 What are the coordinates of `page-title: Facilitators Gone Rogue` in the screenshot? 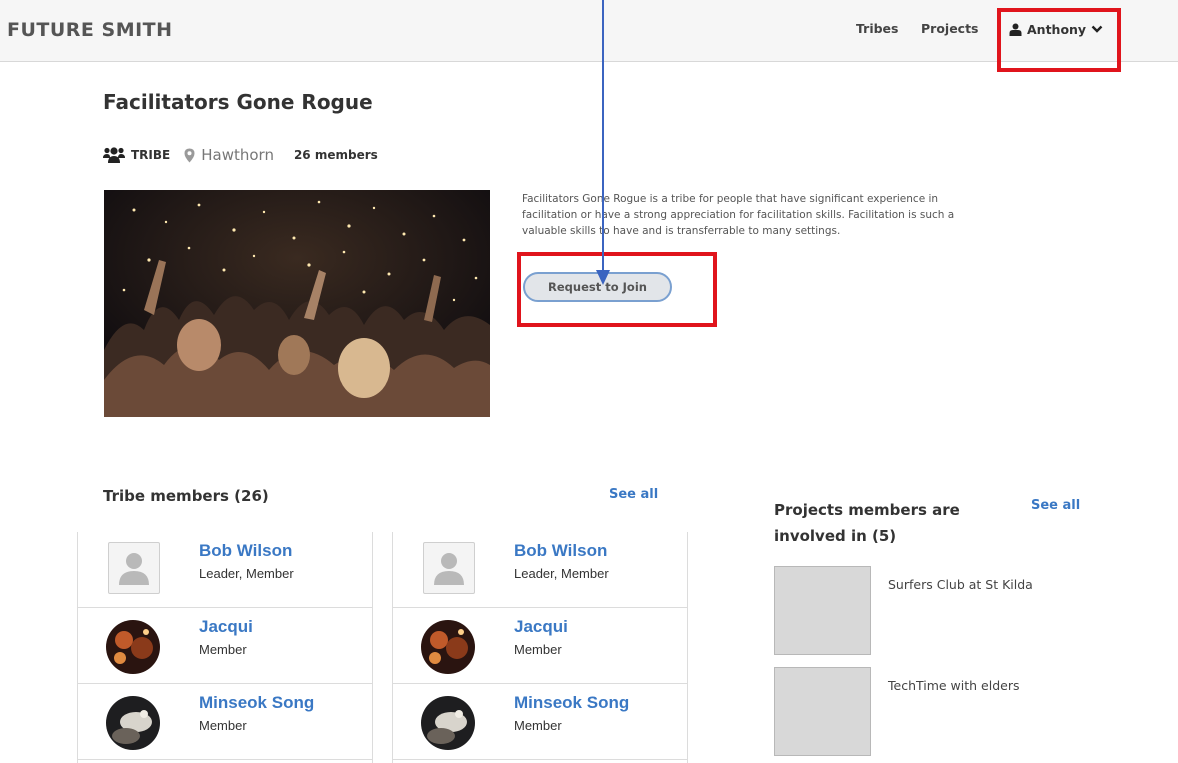 It's located at (238, 102).